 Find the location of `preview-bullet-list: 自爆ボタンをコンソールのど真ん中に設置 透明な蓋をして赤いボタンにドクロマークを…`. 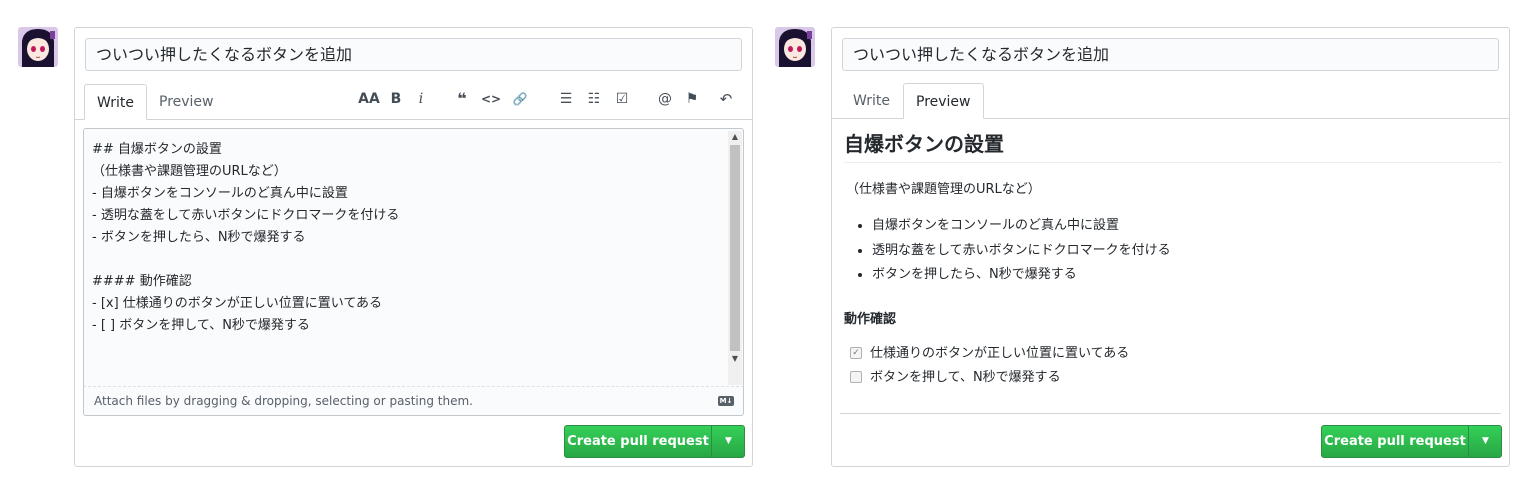

preview-bullet-list: 自爆ボタンをコンソールのど真ん中に設置 透明な蓋をして赤いボタンにドクロマークを… is located at coordinates (1011, 251).